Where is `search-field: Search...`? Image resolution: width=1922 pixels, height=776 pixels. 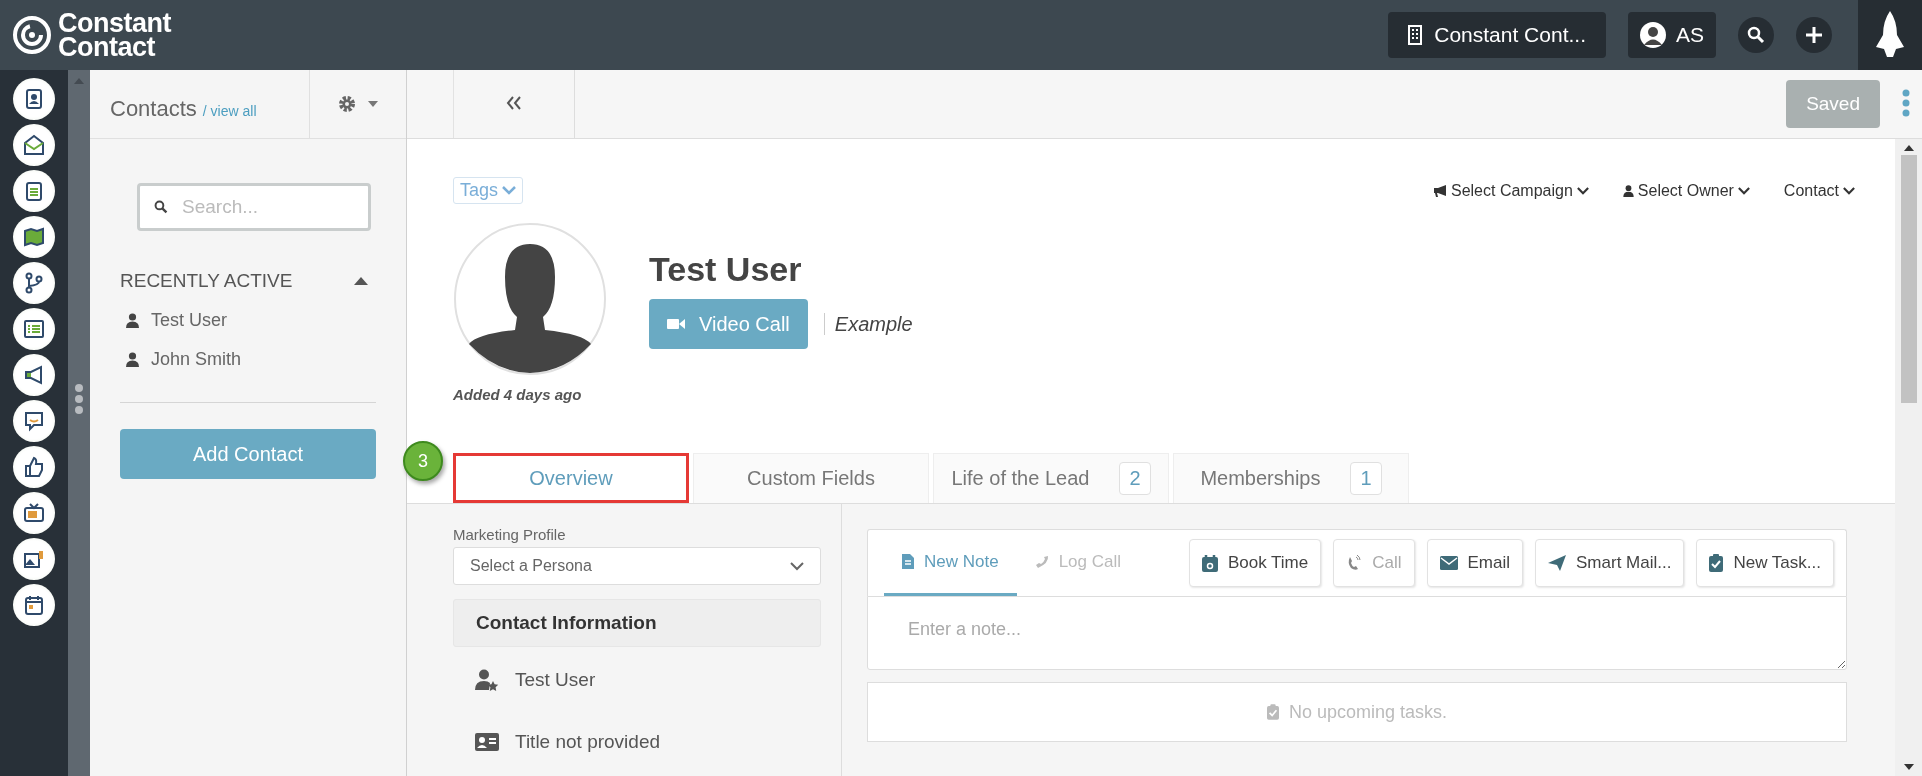
search-field: Search... is located at coordinates (254, 207).